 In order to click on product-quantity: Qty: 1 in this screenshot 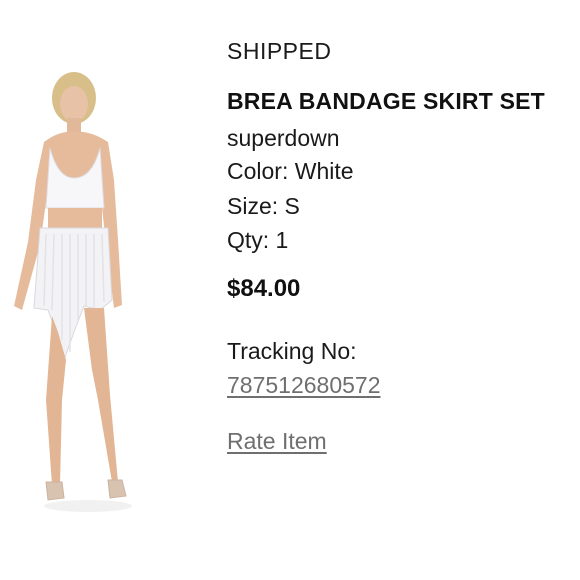, I will do `click(258, 240)`.